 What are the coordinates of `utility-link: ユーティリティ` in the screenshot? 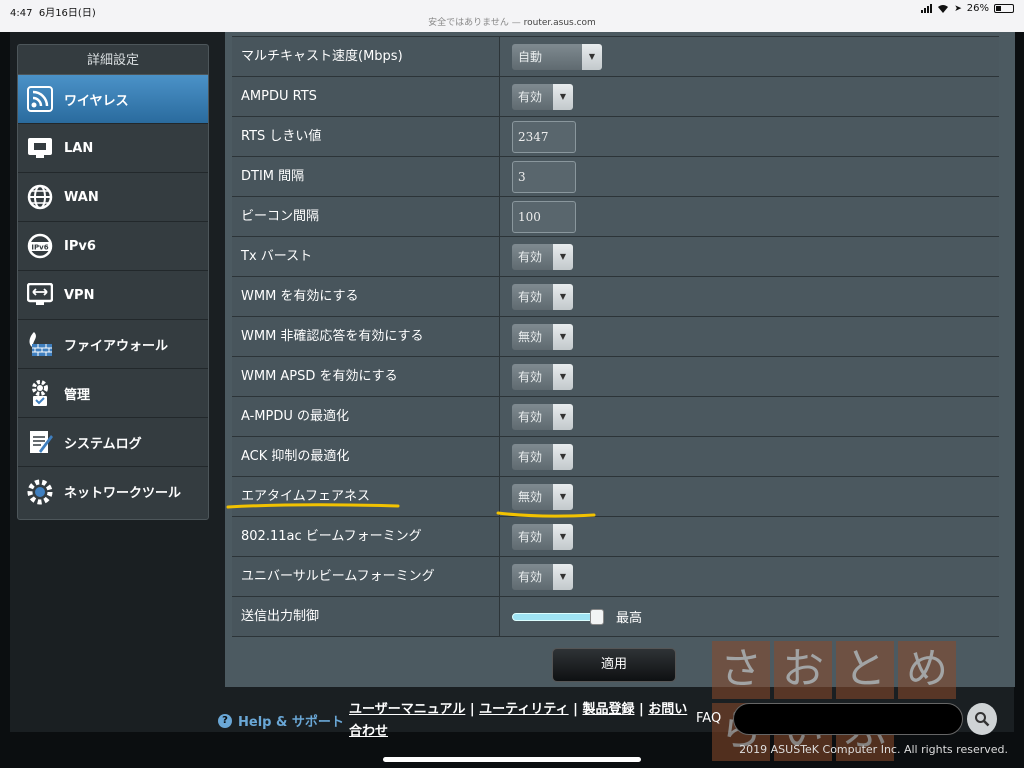 It's located at (523, 709).